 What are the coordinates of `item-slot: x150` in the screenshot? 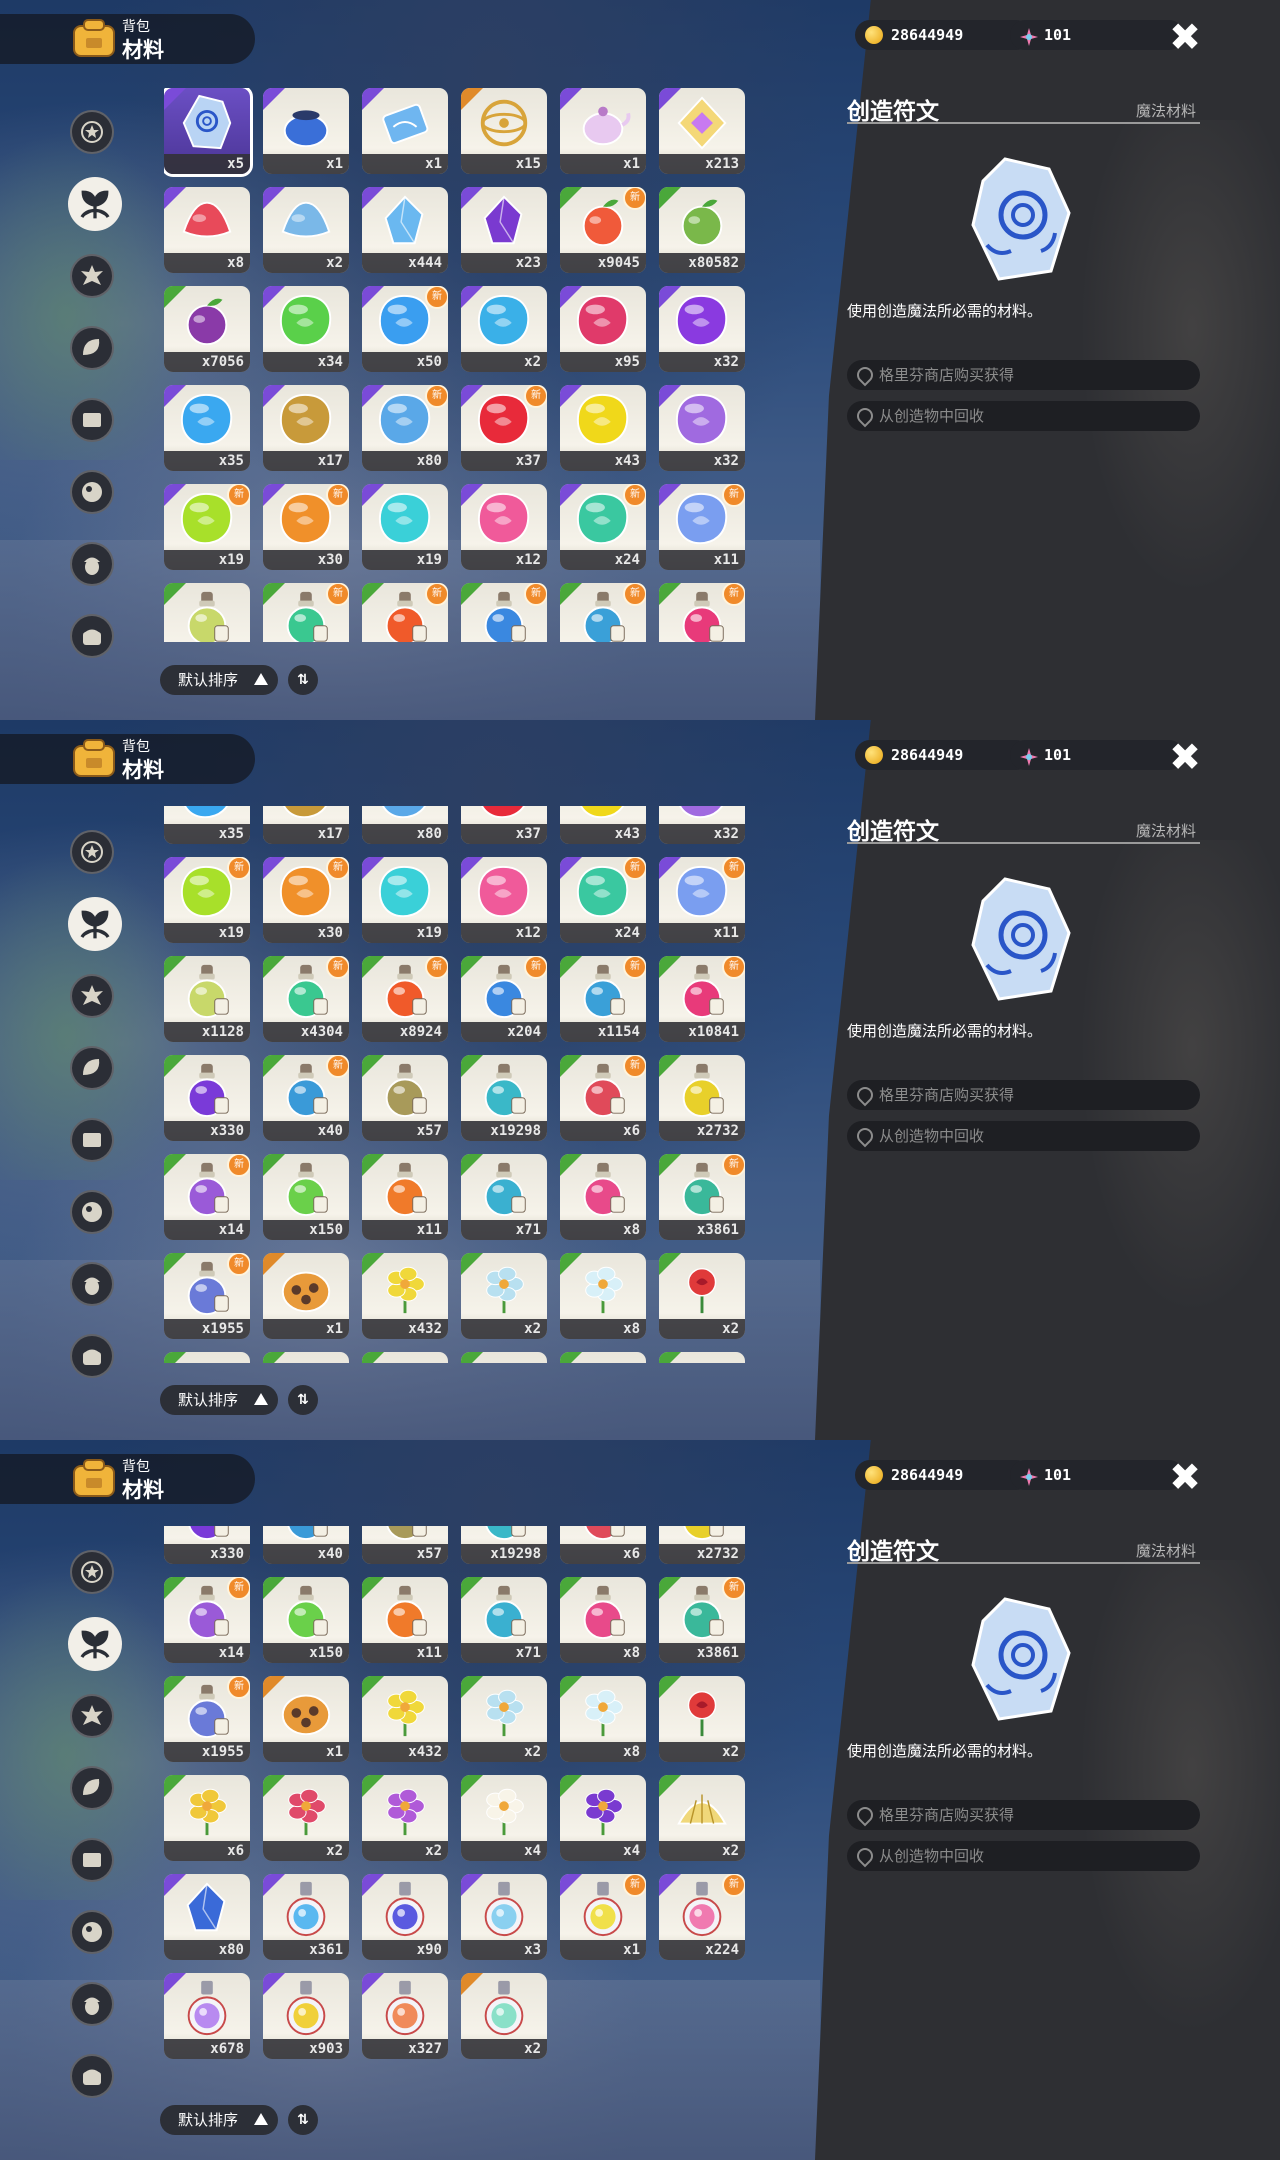 It's located at (306, 1620).